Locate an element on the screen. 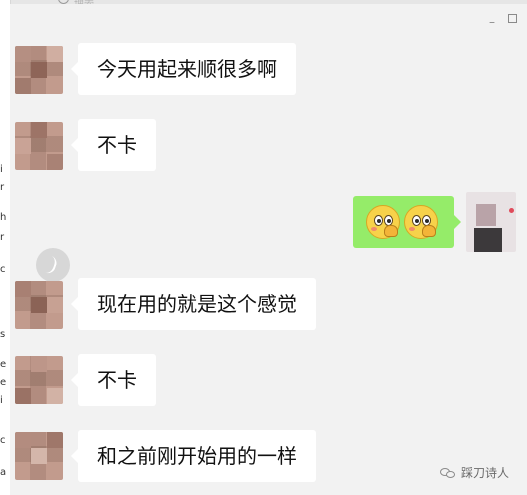 This screenshot has width=527, height=495. self-emoji-bubble is located at coordinates (407, 222).